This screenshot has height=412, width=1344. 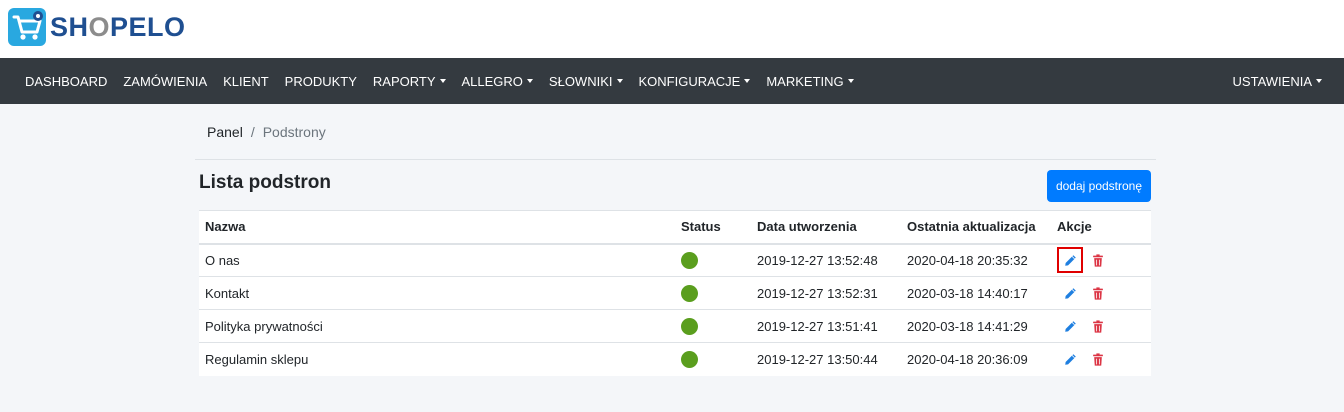 I want to click on nav-item-label: KLIENT, so click(x=246, y=81).